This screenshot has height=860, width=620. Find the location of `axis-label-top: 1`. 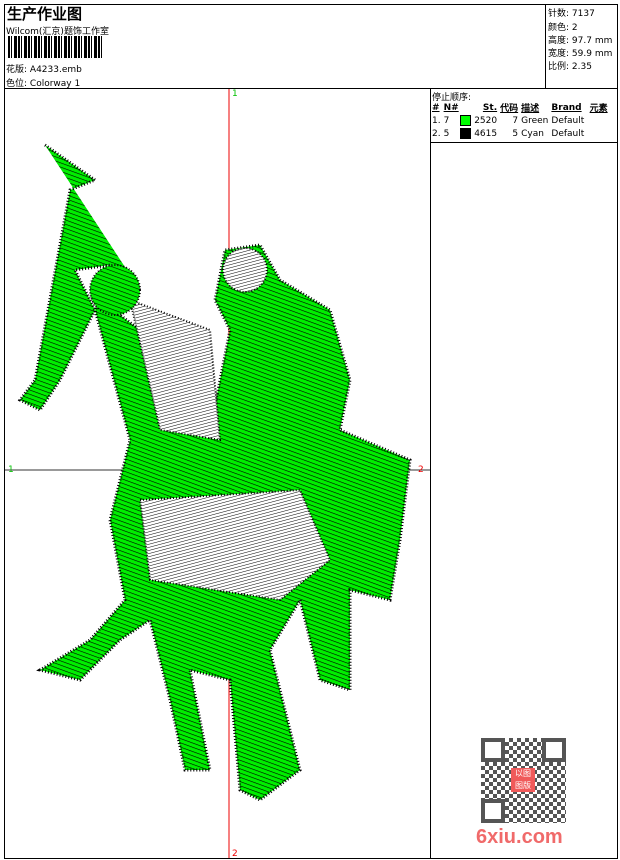

axis-label-top: 1 is located at coordinates (235, 94).